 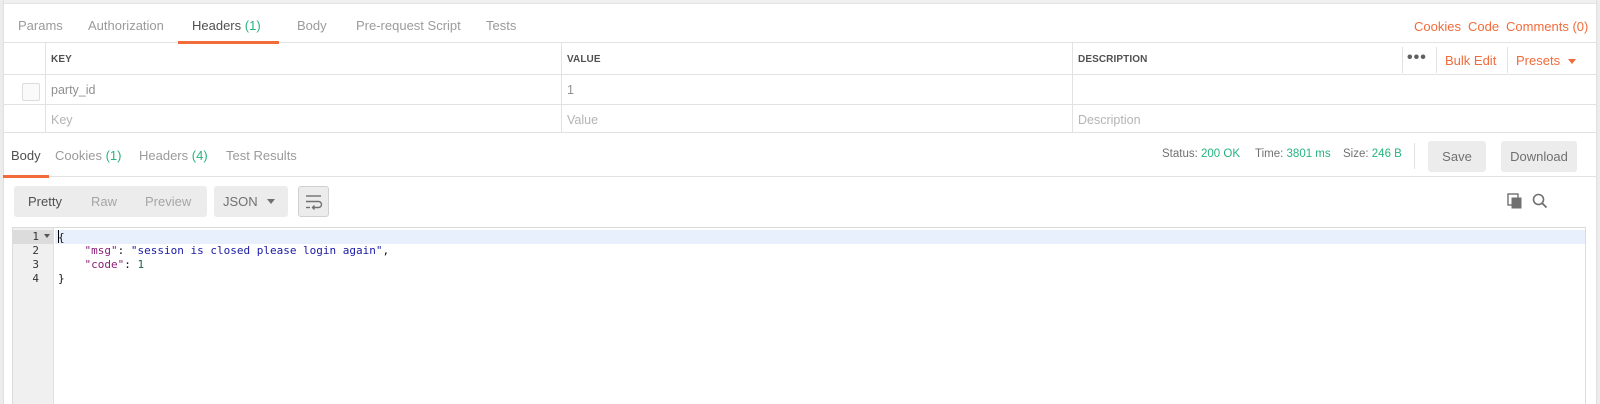 I want to click on status-badge: 200 OK, so click(x=1221, y=154).